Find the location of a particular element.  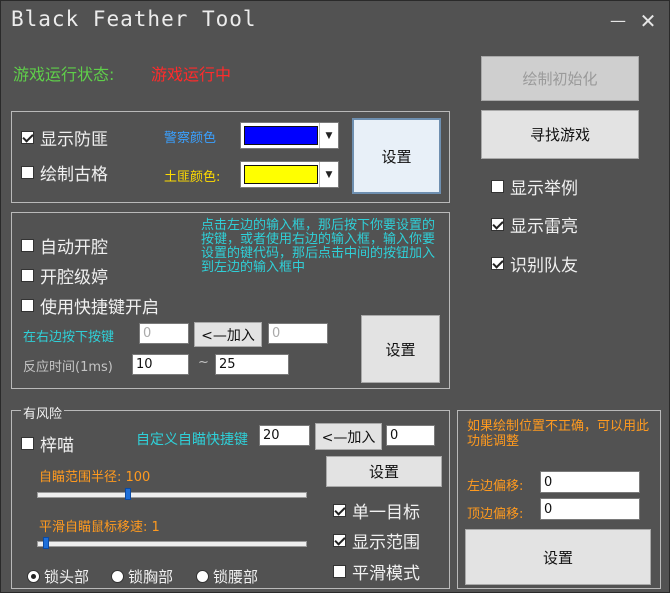

aim-add-button: <—加入 is located at coordinates (348, 436).